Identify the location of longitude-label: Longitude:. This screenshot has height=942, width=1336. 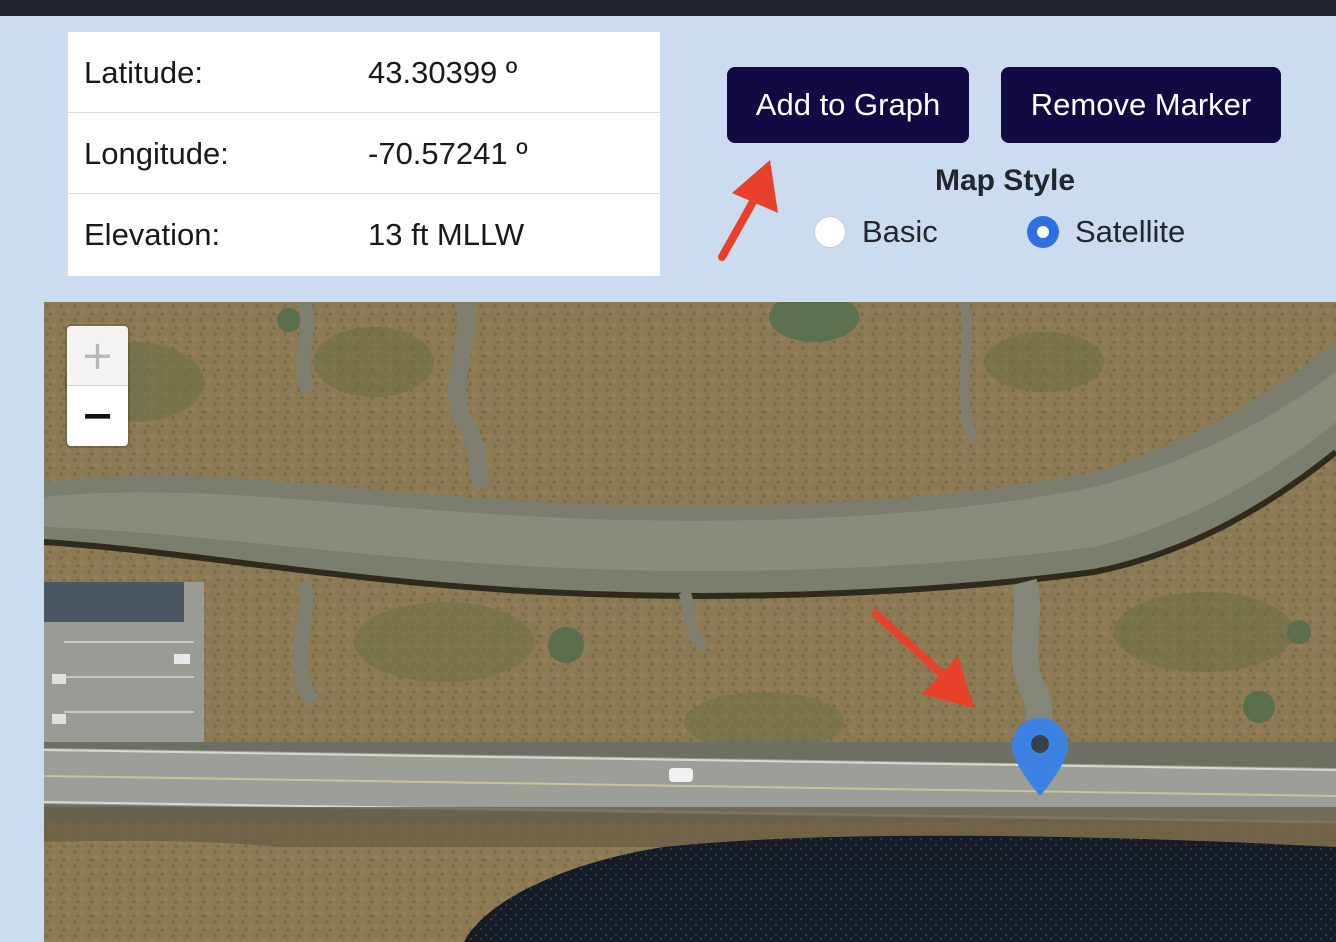
(156, 153).